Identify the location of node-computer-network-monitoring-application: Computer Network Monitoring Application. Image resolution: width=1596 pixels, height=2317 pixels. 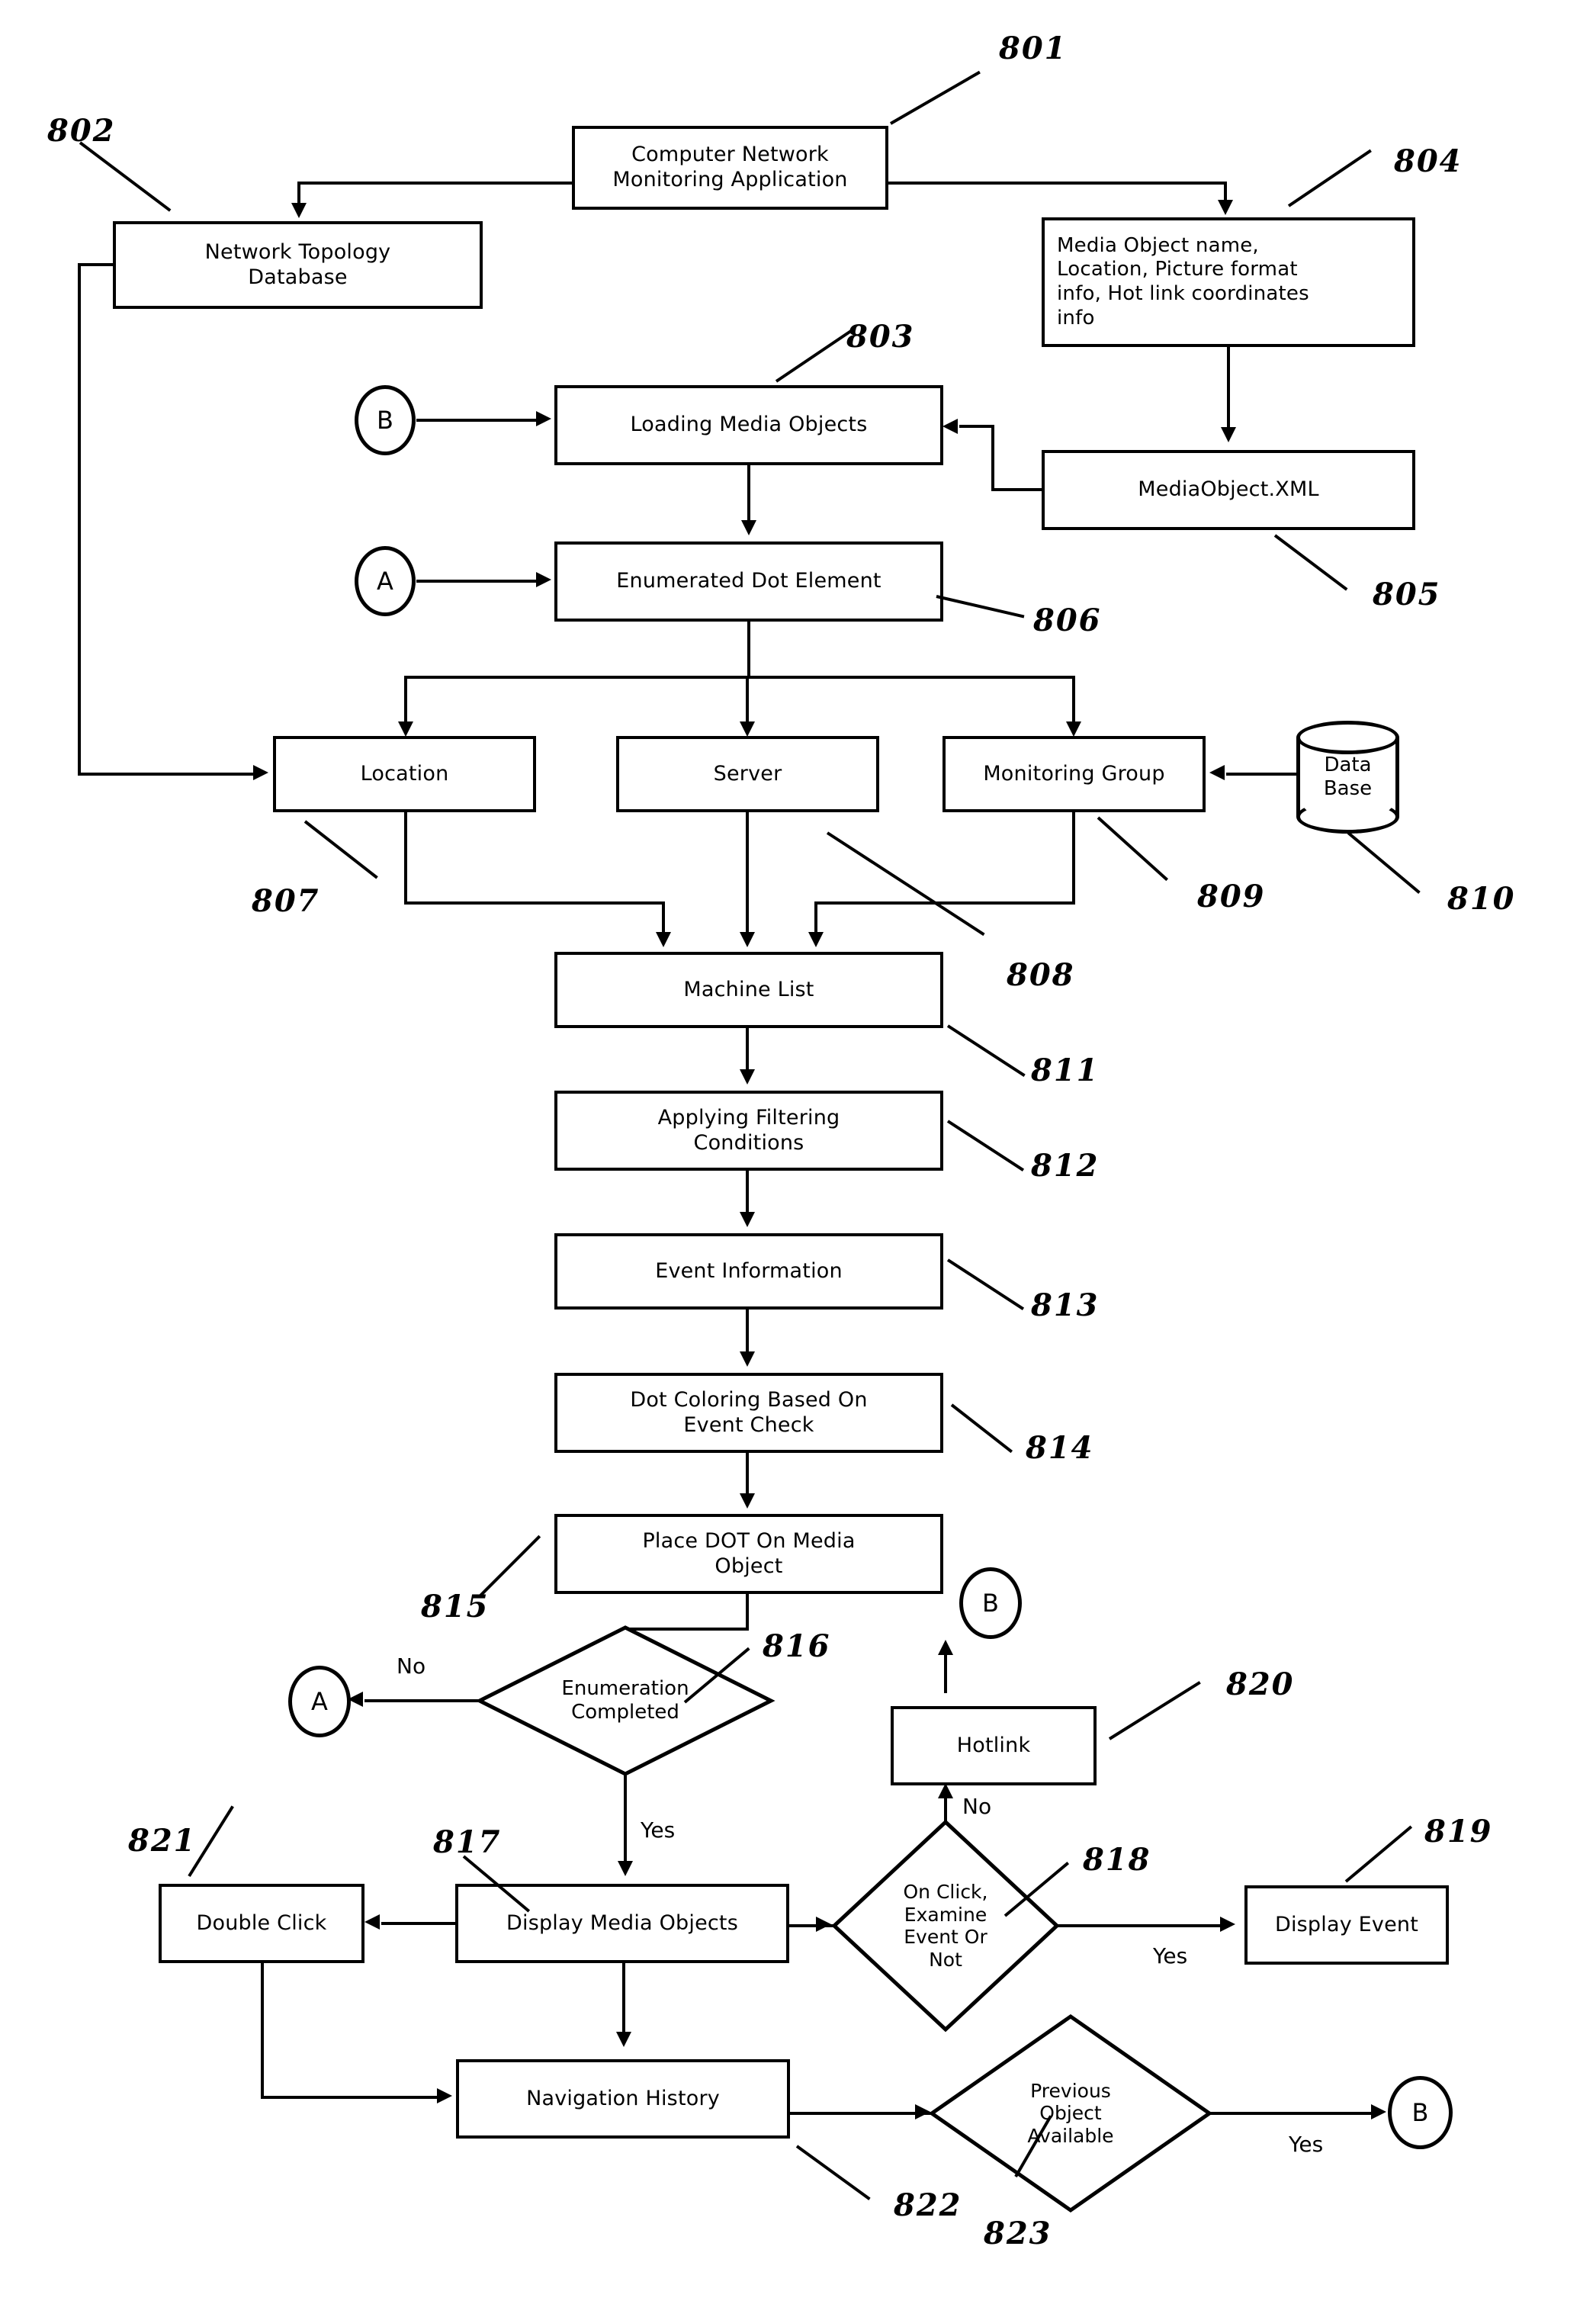
(730, 168).